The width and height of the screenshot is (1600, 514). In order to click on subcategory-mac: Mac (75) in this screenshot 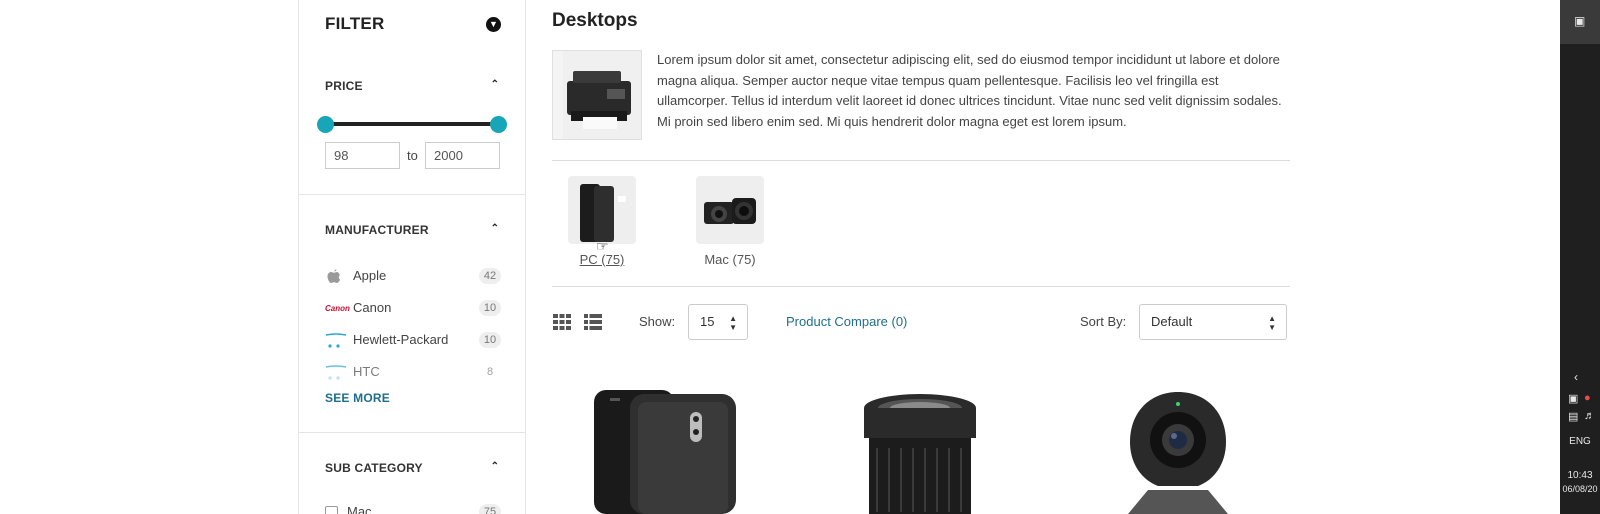, I will do `click(730, 221)`.